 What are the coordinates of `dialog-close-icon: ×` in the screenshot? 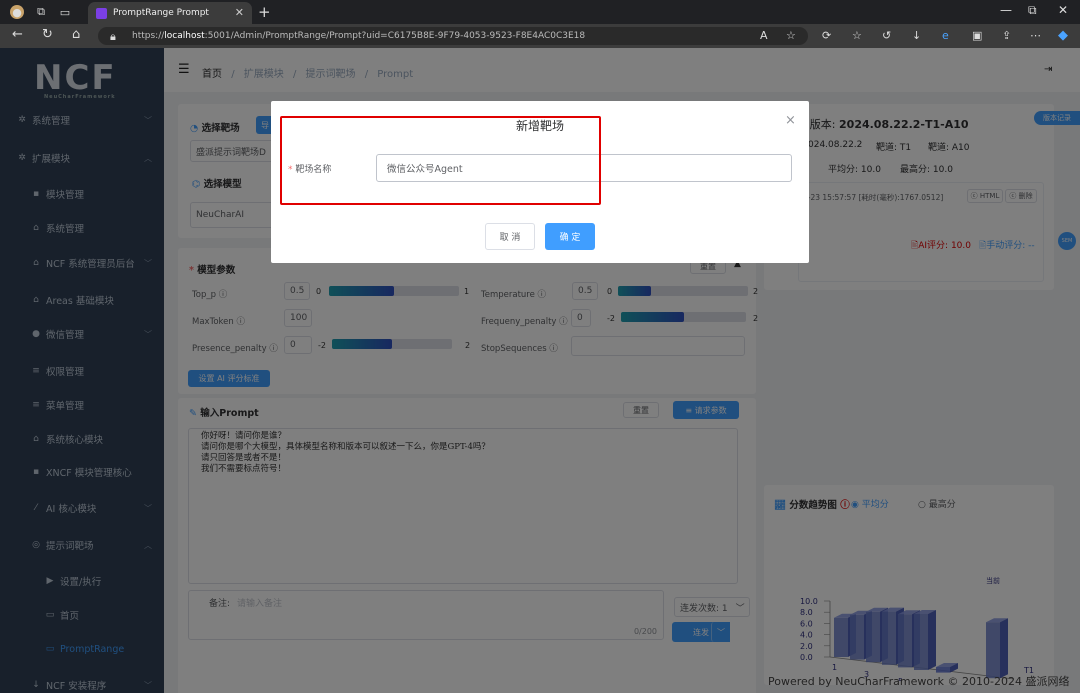 It's located at (790, 120).